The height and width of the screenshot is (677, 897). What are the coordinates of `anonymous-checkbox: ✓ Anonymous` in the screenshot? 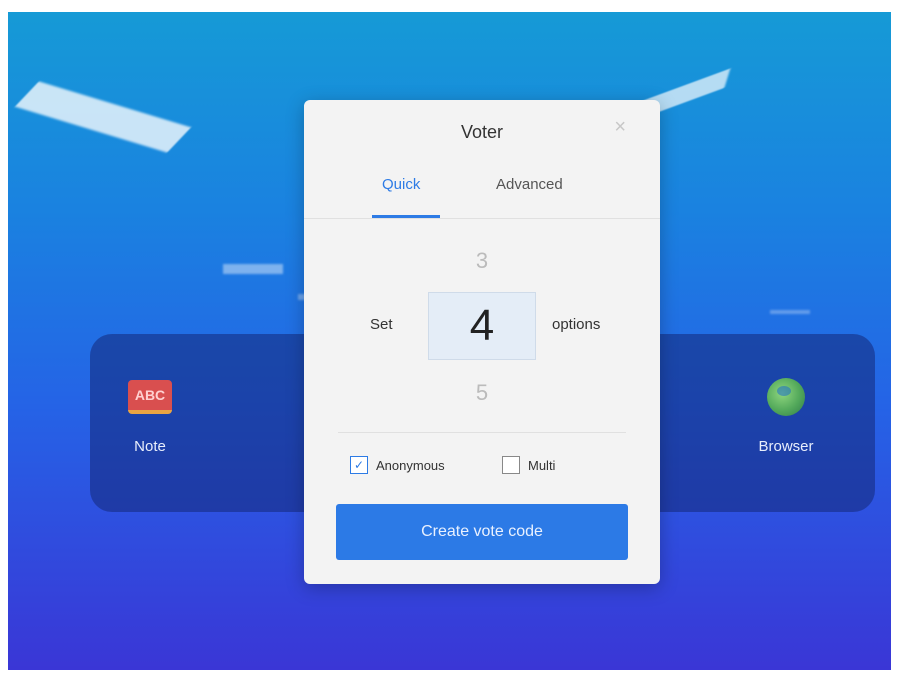 It's located at (397, 465).